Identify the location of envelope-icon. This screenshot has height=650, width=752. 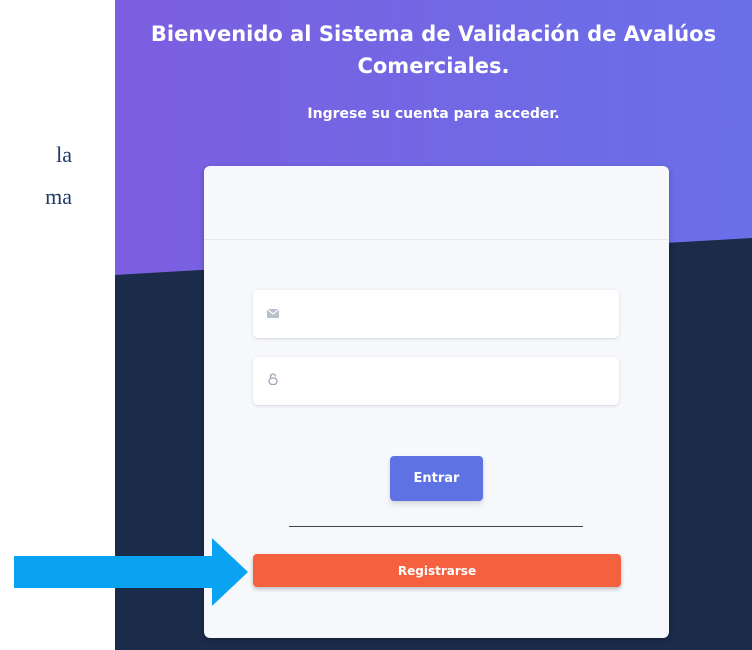
(273, 314).